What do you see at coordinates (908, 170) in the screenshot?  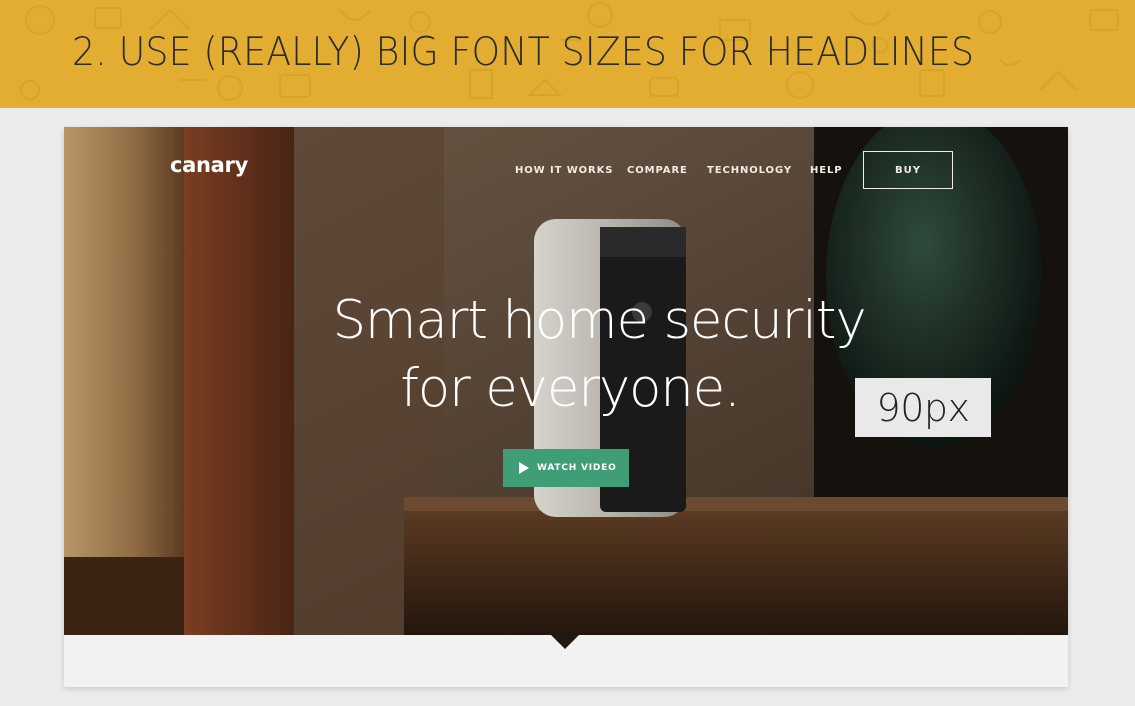 I see `buy-button: BUY` at bounding box center [908, 170].